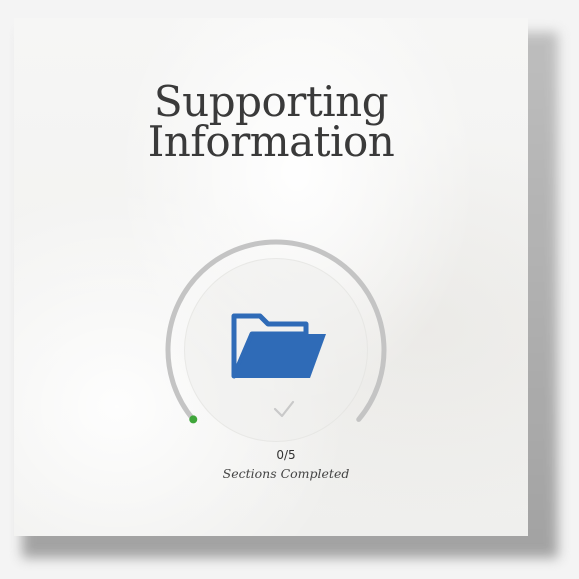 This screenshot has width=579, height=579. What do you see at coordinates (278, 346) in the screenshot?
I see `folder-open-icon` at bounding box center [278, 346].